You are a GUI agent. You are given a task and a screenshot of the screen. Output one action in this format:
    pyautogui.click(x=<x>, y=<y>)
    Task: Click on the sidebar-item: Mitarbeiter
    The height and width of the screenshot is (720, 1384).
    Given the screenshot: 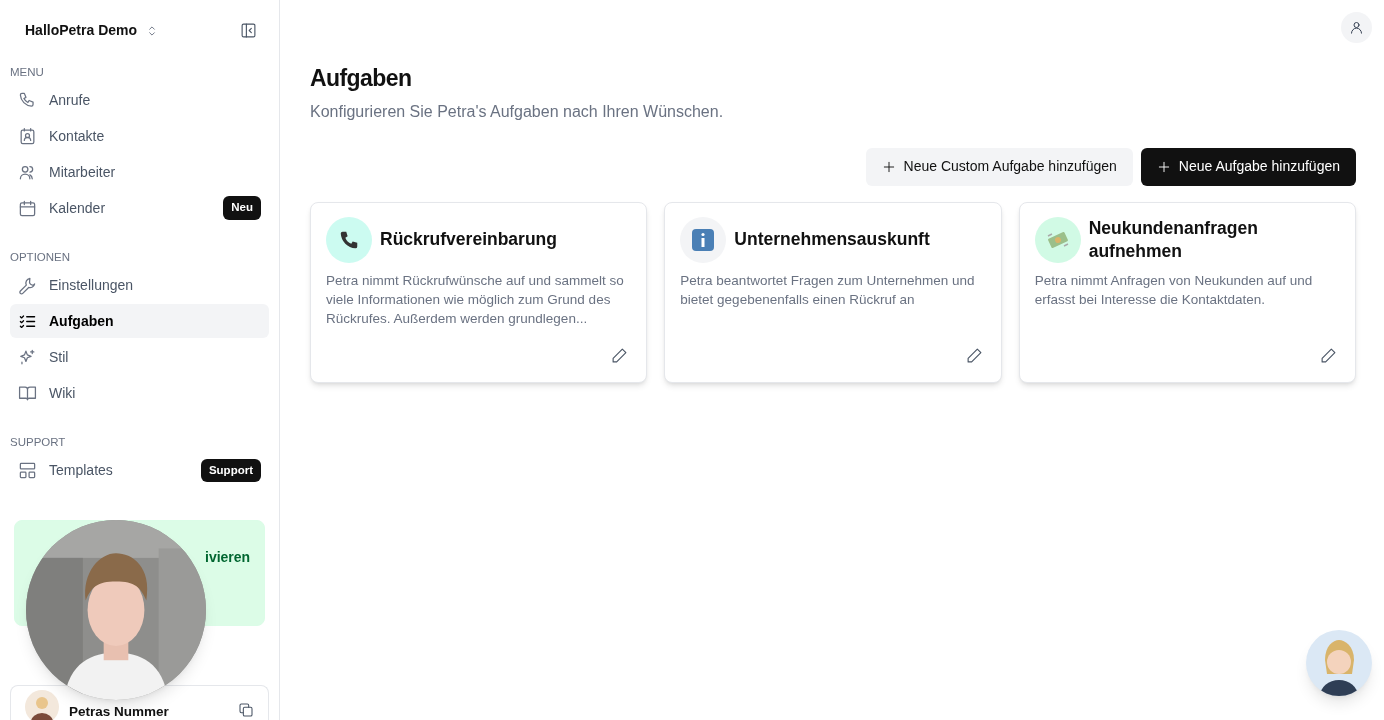 What is the action you would take?
    pyautogui.click(x=139, y=172)
    